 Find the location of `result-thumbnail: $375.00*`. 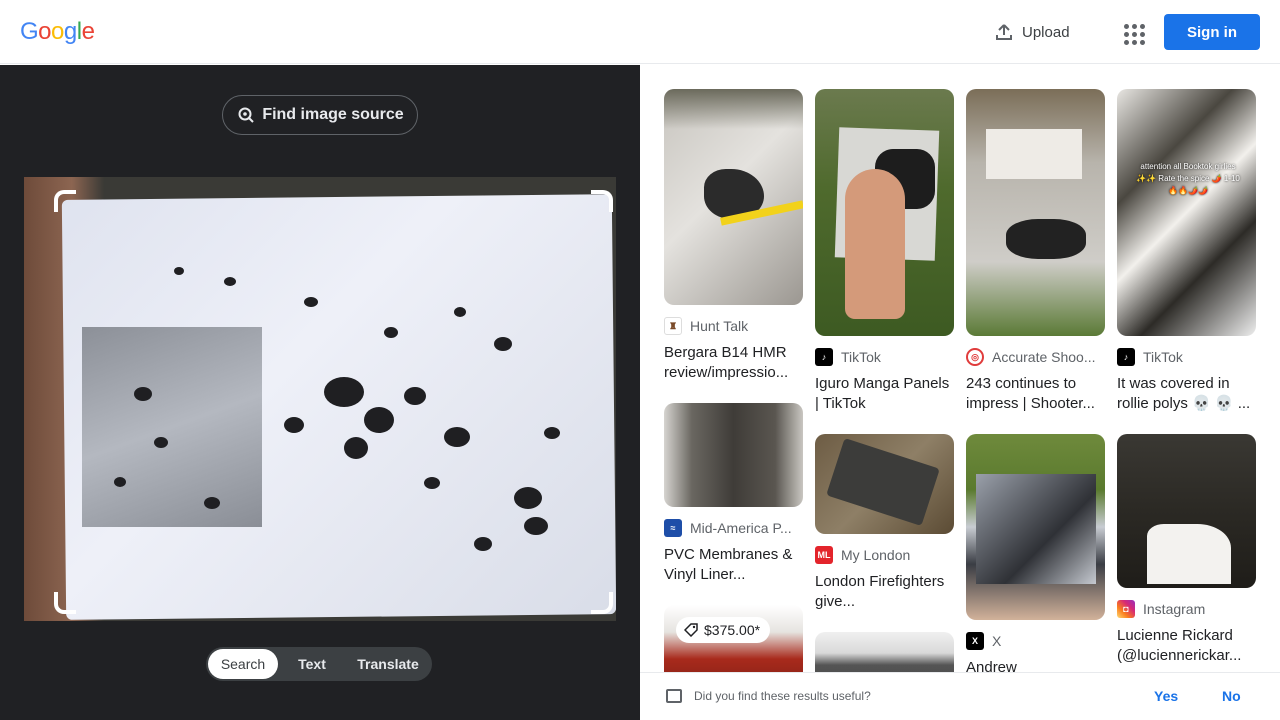

result-thumbnail: $375.00* is located at coordinates (733, 638).